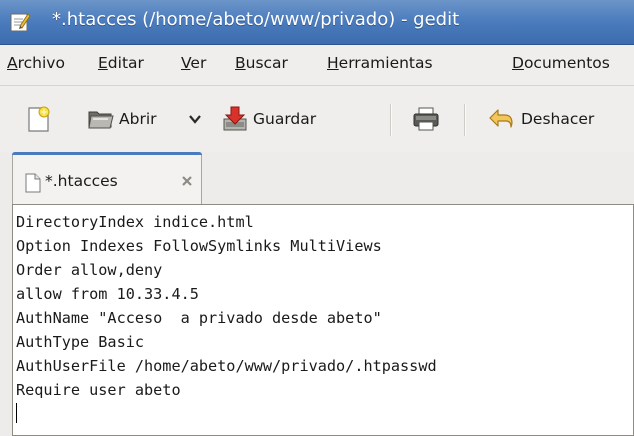 Image resolution: width=634 pixels, height=436 pixels. I want to click on save-download-icon, so click(235, 118).